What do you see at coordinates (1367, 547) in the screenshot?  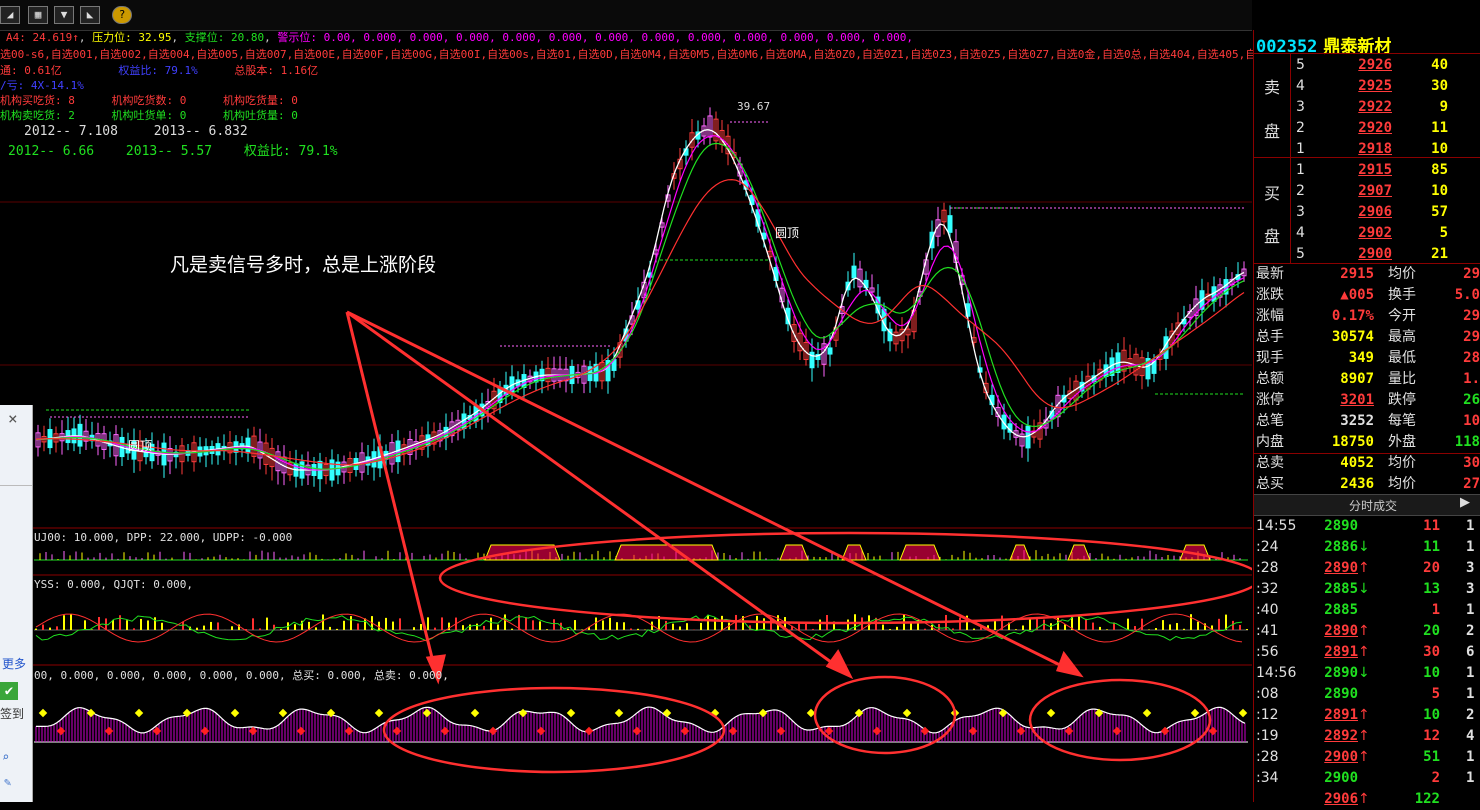 I see `tick-row: :24 2886 ↓ 11 1` at bounding box center [1367, 547].